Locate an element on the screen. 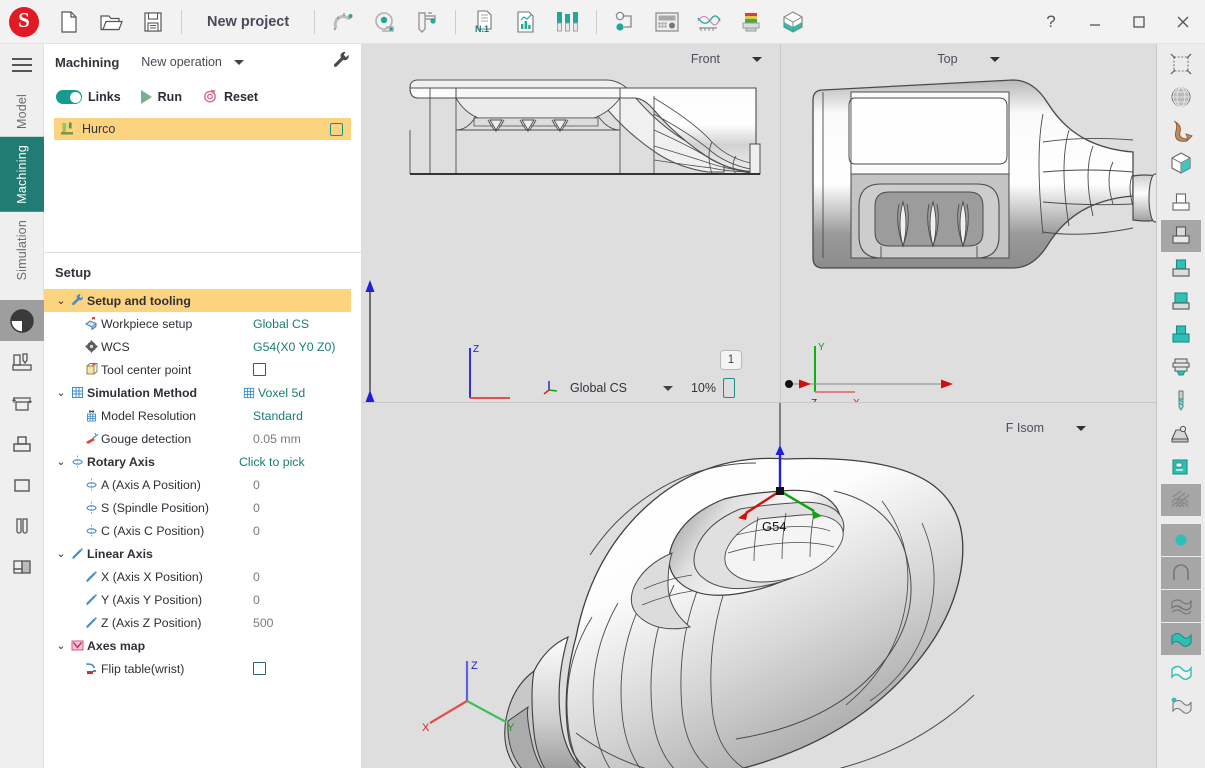 The image size is (1205, 768). tree-row-wcs: WCS G54(X0 Y0 Z0) is located at coordinates (202, 346).